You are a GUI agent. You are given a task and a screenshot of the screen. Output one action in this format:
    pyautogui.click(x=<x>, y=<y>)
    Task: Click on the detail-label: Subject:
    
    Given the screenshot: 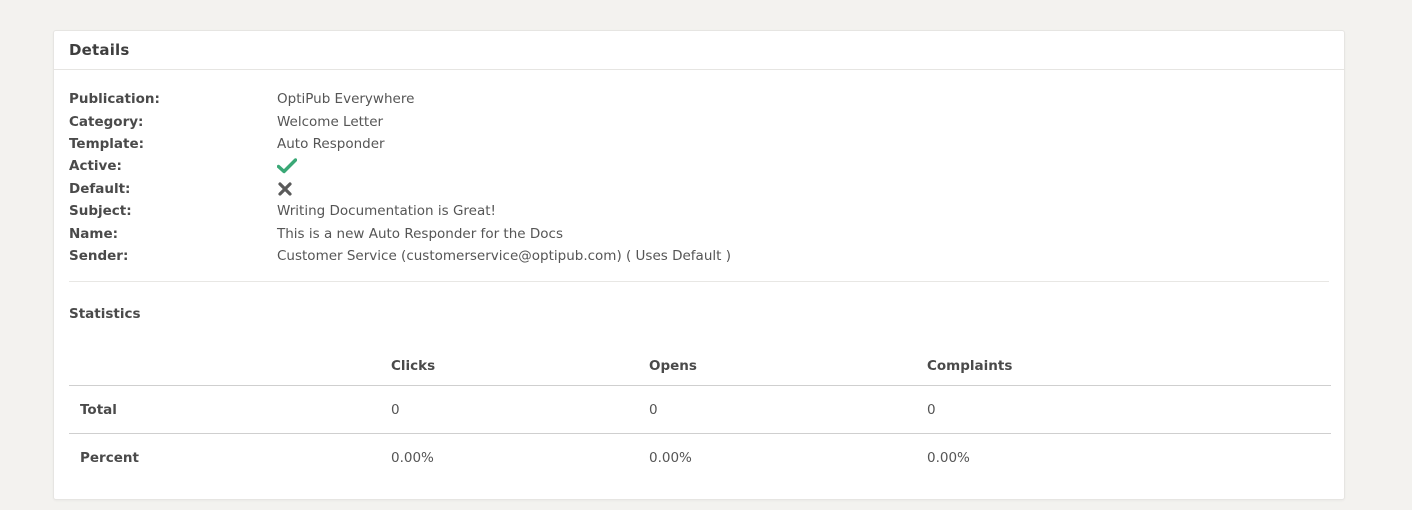 What is the action you would take?
    pyautogui.click(x=100, y=211)
    